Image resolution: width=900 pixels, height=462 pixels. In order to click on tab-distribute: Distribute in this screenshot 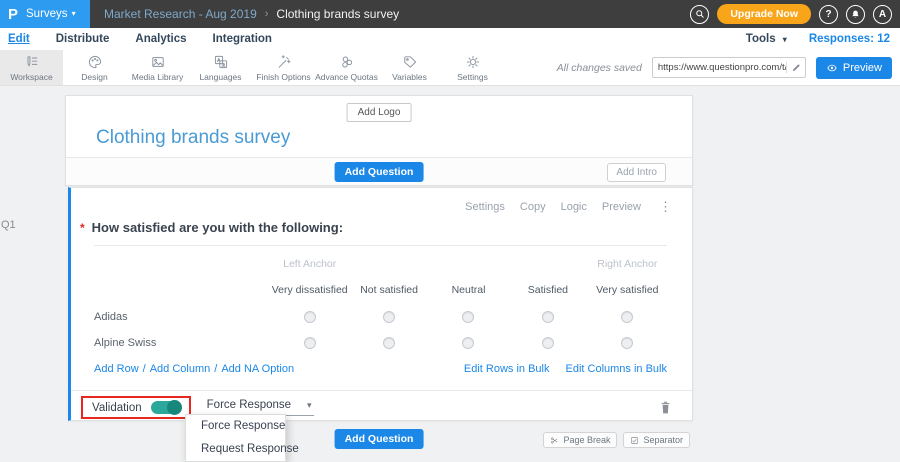, I will do `click(83, 39)`.